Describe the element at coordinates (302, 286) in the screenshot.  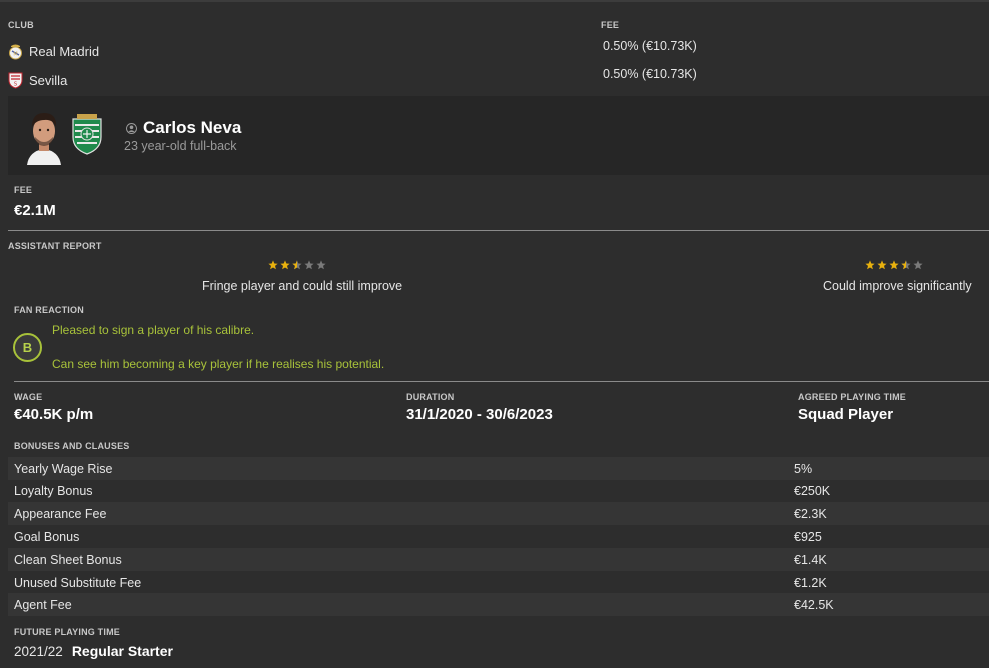
I see `current-ability-text: Fringe player and could still improve` at that location.